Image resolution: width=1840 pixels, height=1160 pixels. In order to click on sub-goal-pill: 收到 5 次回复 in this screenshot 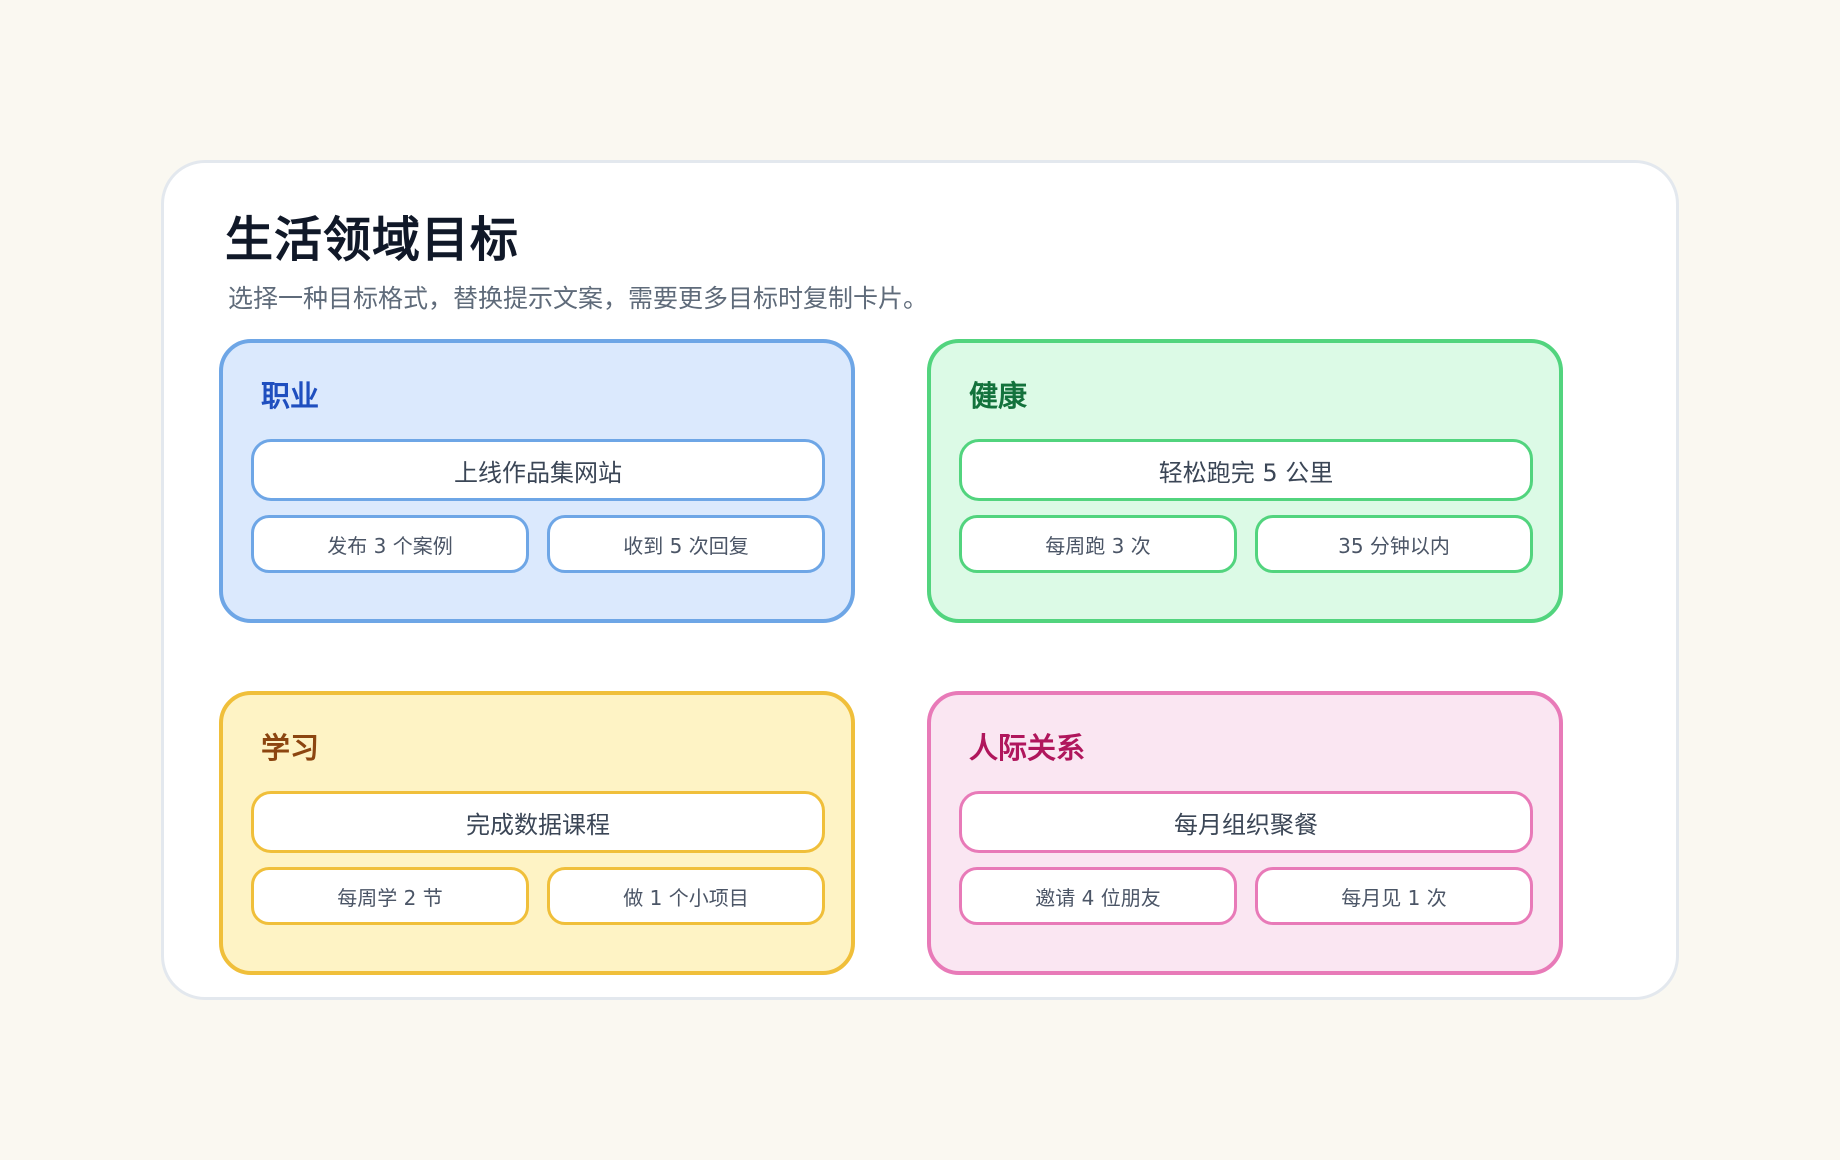, I will do `click(686, 544)`.